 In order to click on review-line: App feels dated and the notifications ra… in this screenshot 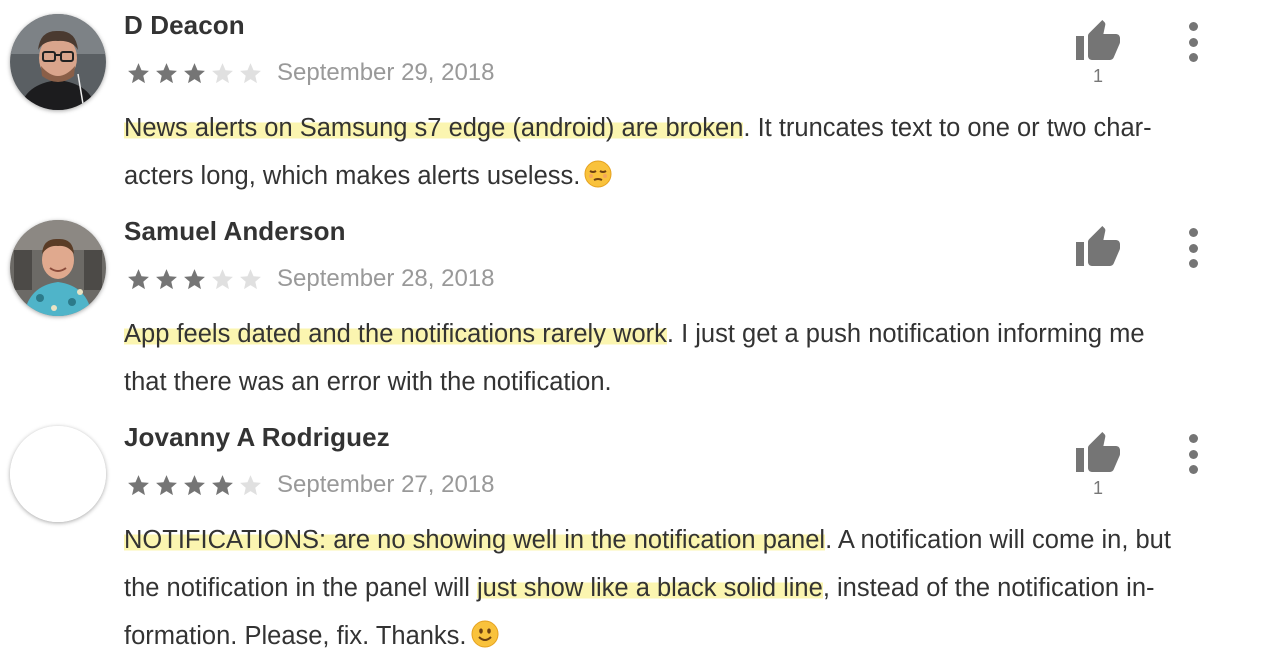, I will do `click(690, 334)`.